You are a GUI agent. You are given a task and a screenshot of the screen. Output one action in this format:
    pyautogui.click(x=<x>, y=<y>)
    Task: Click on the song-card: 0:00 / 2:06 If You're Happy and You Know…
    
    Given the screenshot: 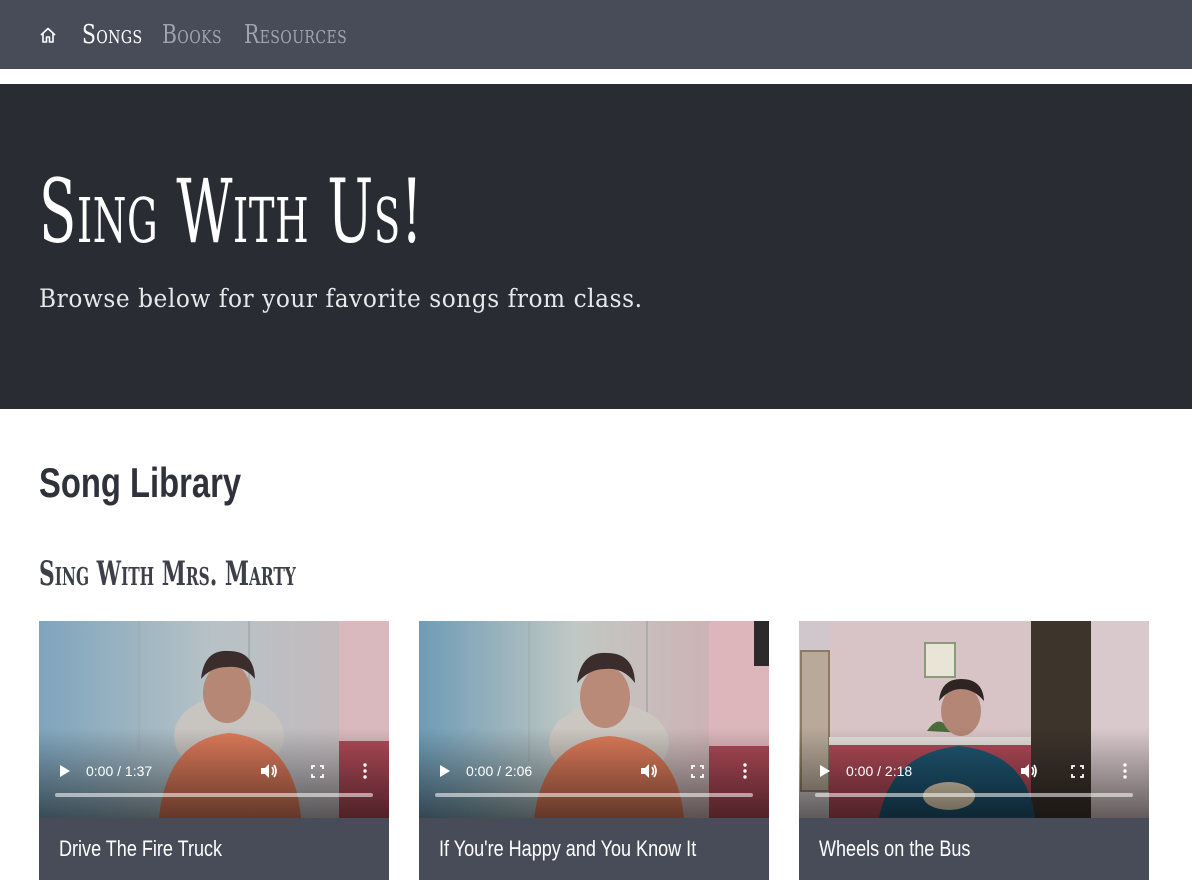 What is the action you would take?
    pyautogui.click(x=594, y=750)
    